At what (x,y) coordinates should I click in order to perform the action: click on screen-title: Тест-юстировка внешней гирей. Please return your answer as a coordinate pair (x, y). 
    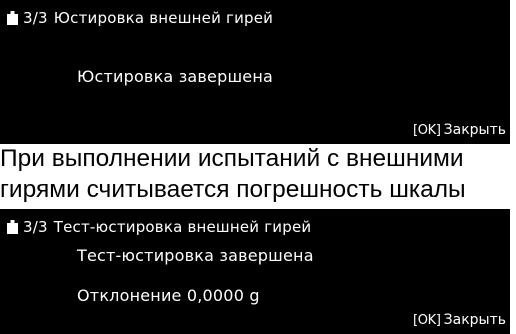
    Looking at the image, I should click on (182, 227).